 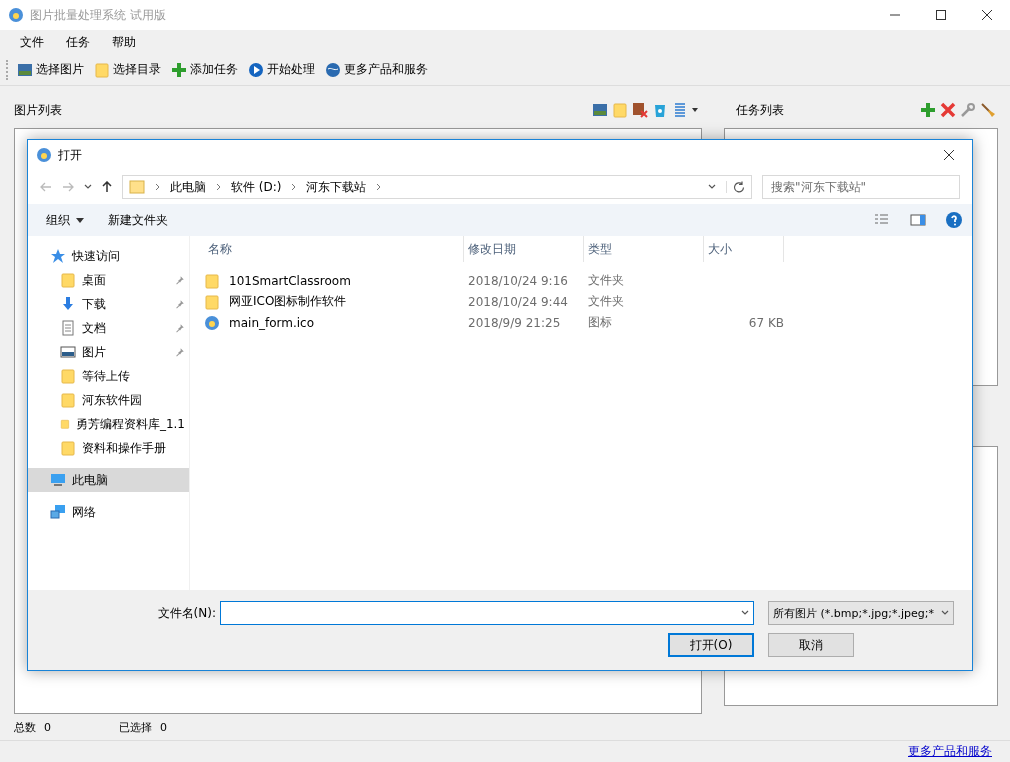 I want to click on menu-item: 帮助, so click(x=124, y=42).